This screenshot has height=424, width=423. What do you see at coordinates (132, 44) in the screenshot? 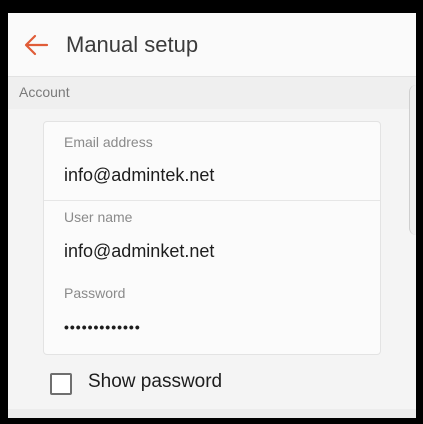
I see `page-title: Manual setup` at bounding box center [132, 44].